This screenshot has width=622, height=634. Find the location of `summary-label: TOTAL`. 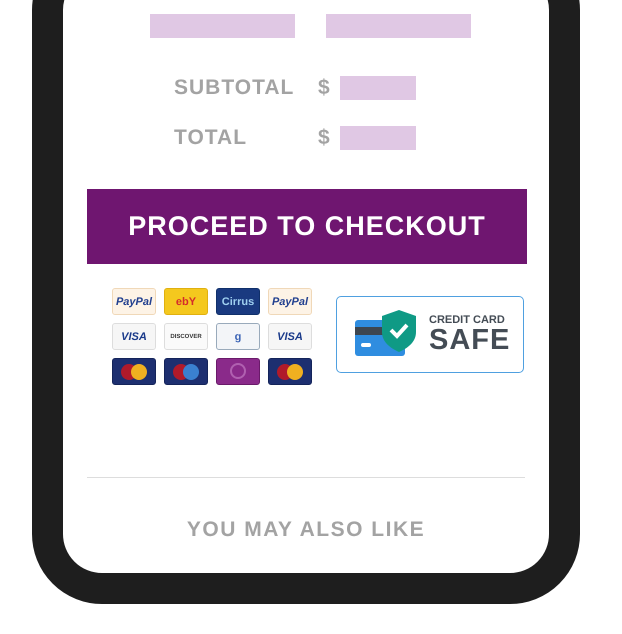

summary-label: TOTAL is located at coordinates (211, 138).